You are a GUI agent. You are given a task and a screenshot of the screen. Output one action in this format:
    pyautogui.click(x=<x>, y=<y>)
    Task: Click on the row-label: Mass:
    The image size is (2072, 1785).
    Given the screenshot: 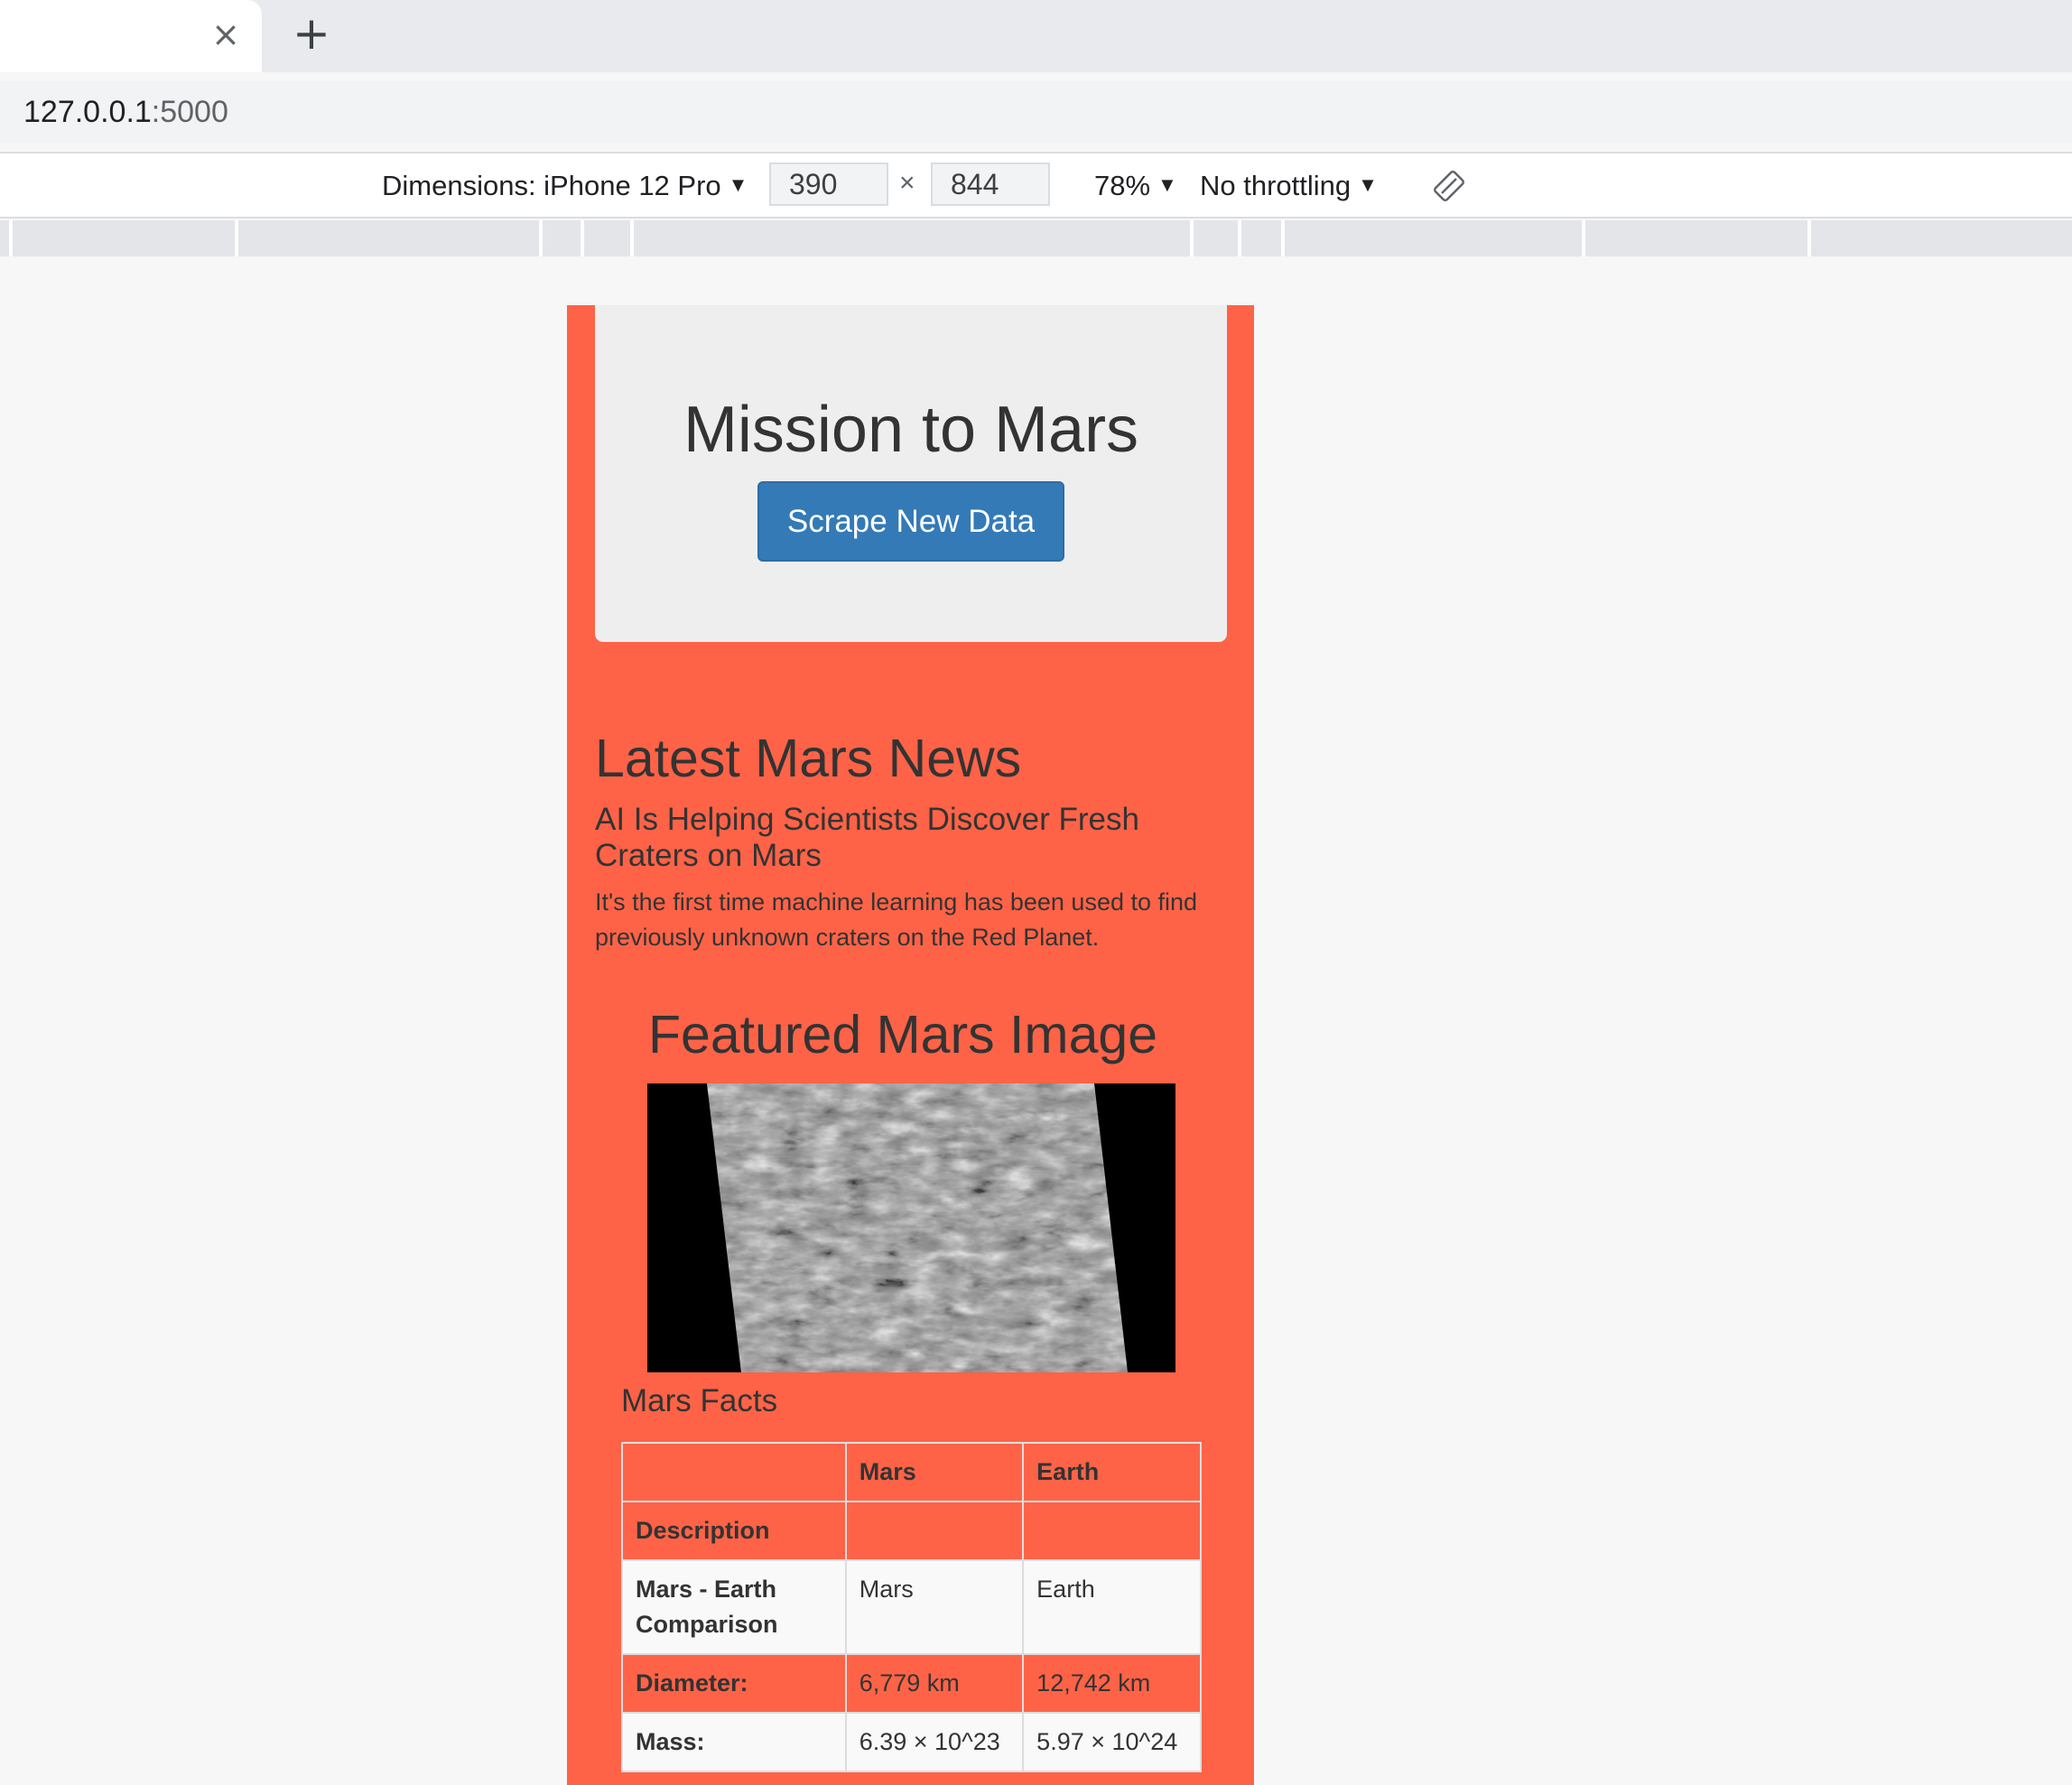 What is the action you would take?
    pyautogui.click(x=734, y=1742)
    